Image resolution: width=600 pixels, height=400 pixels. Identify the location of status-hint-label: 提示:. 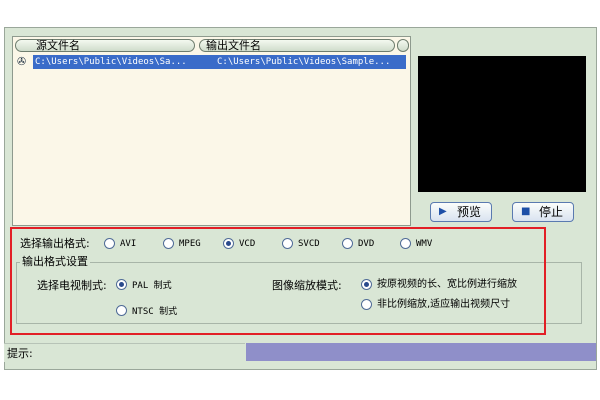
(20, 353).